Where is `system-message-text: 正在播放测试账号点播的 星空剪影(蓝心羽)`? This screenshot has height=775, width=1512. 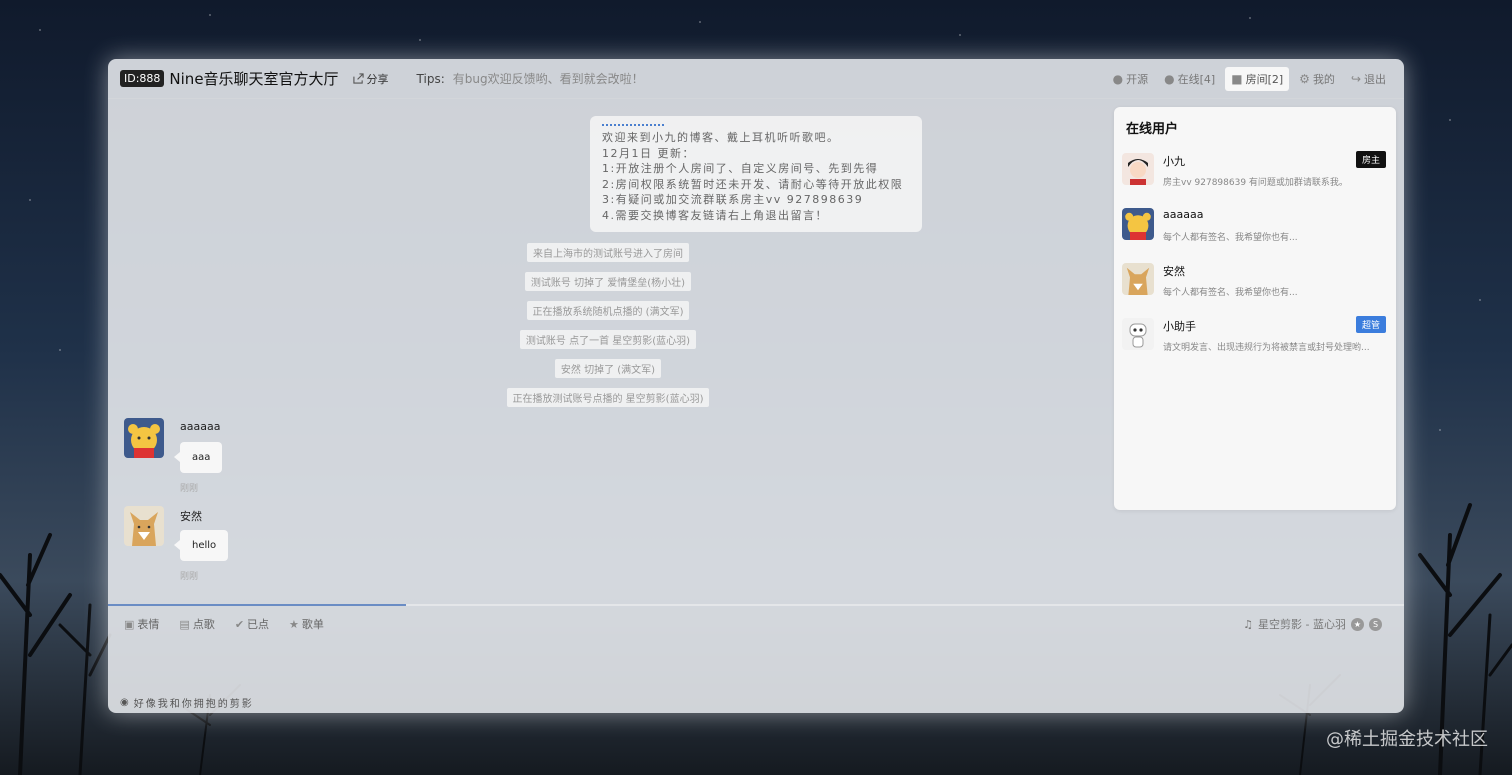 system-message-text: 正在播放测试账号点播的 星空剪影(蓝心羽) is located at coordinates (608, 397).